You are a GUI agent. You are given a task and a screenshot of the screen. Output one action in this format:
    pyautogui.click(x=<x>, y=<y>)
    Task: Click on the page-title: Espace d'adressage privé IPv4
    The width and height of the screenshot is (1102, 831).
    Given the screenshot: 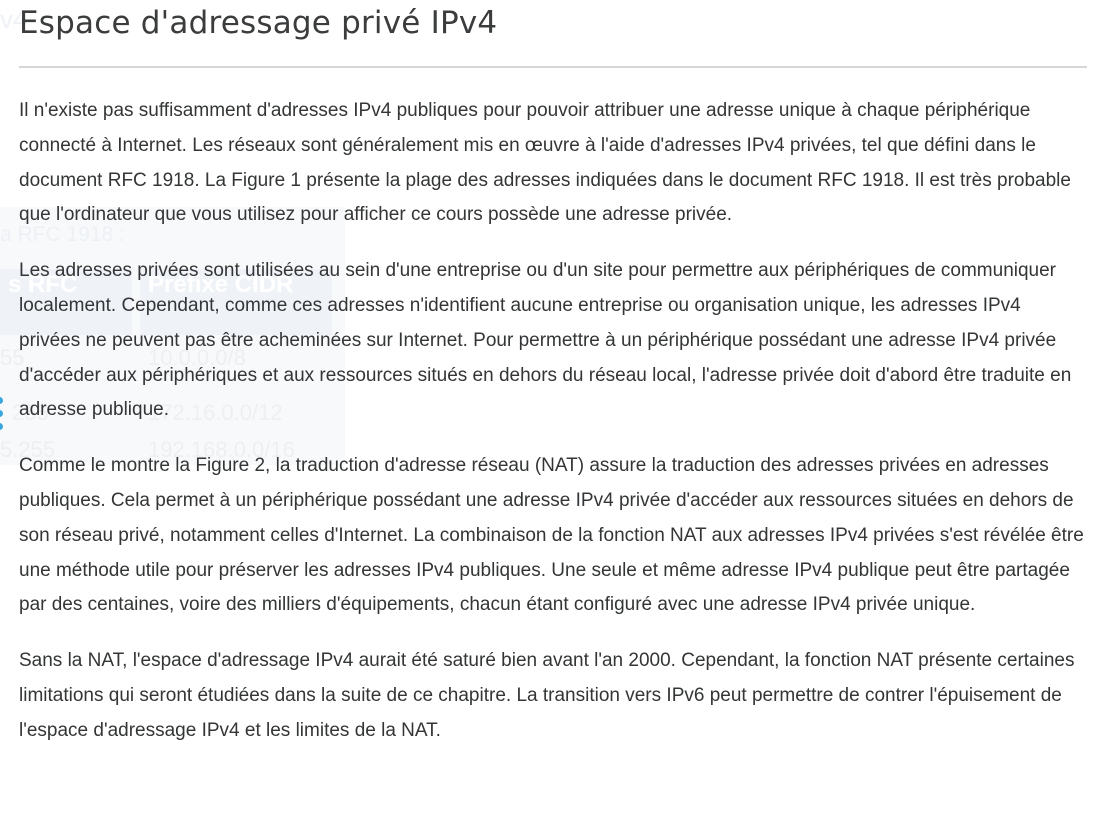 What is the action you would take?
    pyautogui.click(x=258, y=23)
    